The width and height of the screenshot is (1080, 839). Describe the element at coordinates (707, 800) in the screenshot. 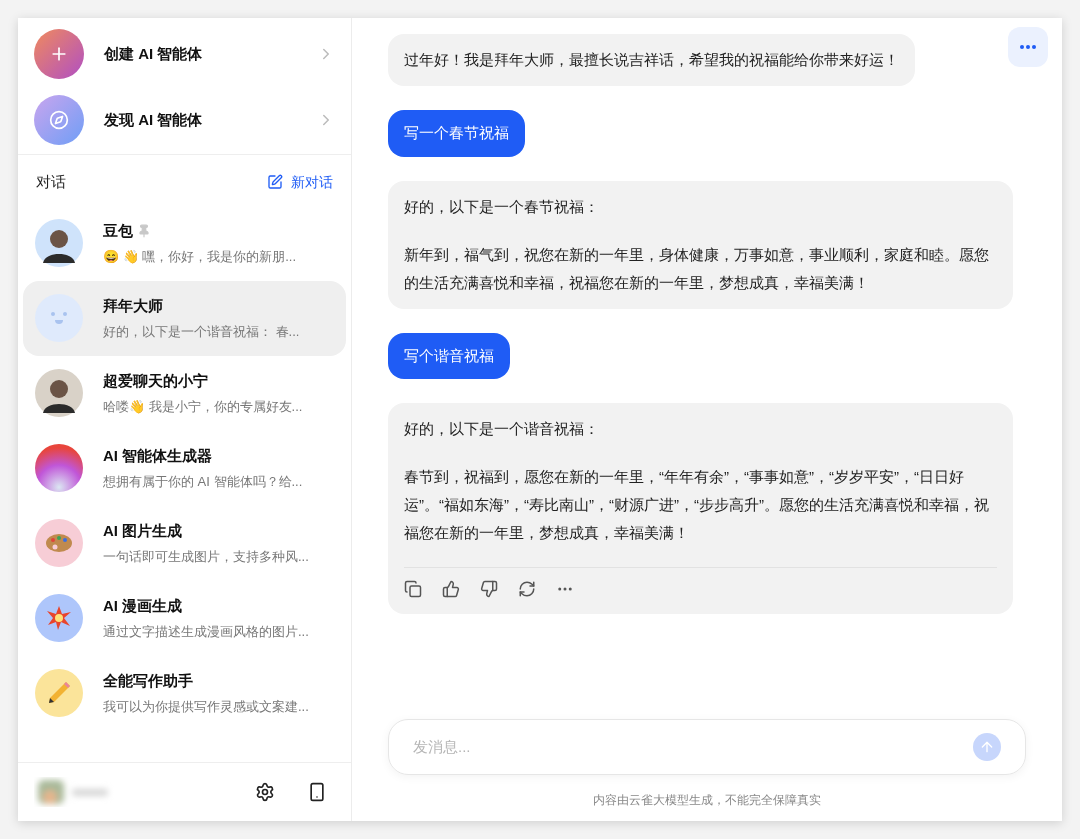

I see `disclaimer: 内容由云雀大模型生成，不能完全保障真实` at that location.